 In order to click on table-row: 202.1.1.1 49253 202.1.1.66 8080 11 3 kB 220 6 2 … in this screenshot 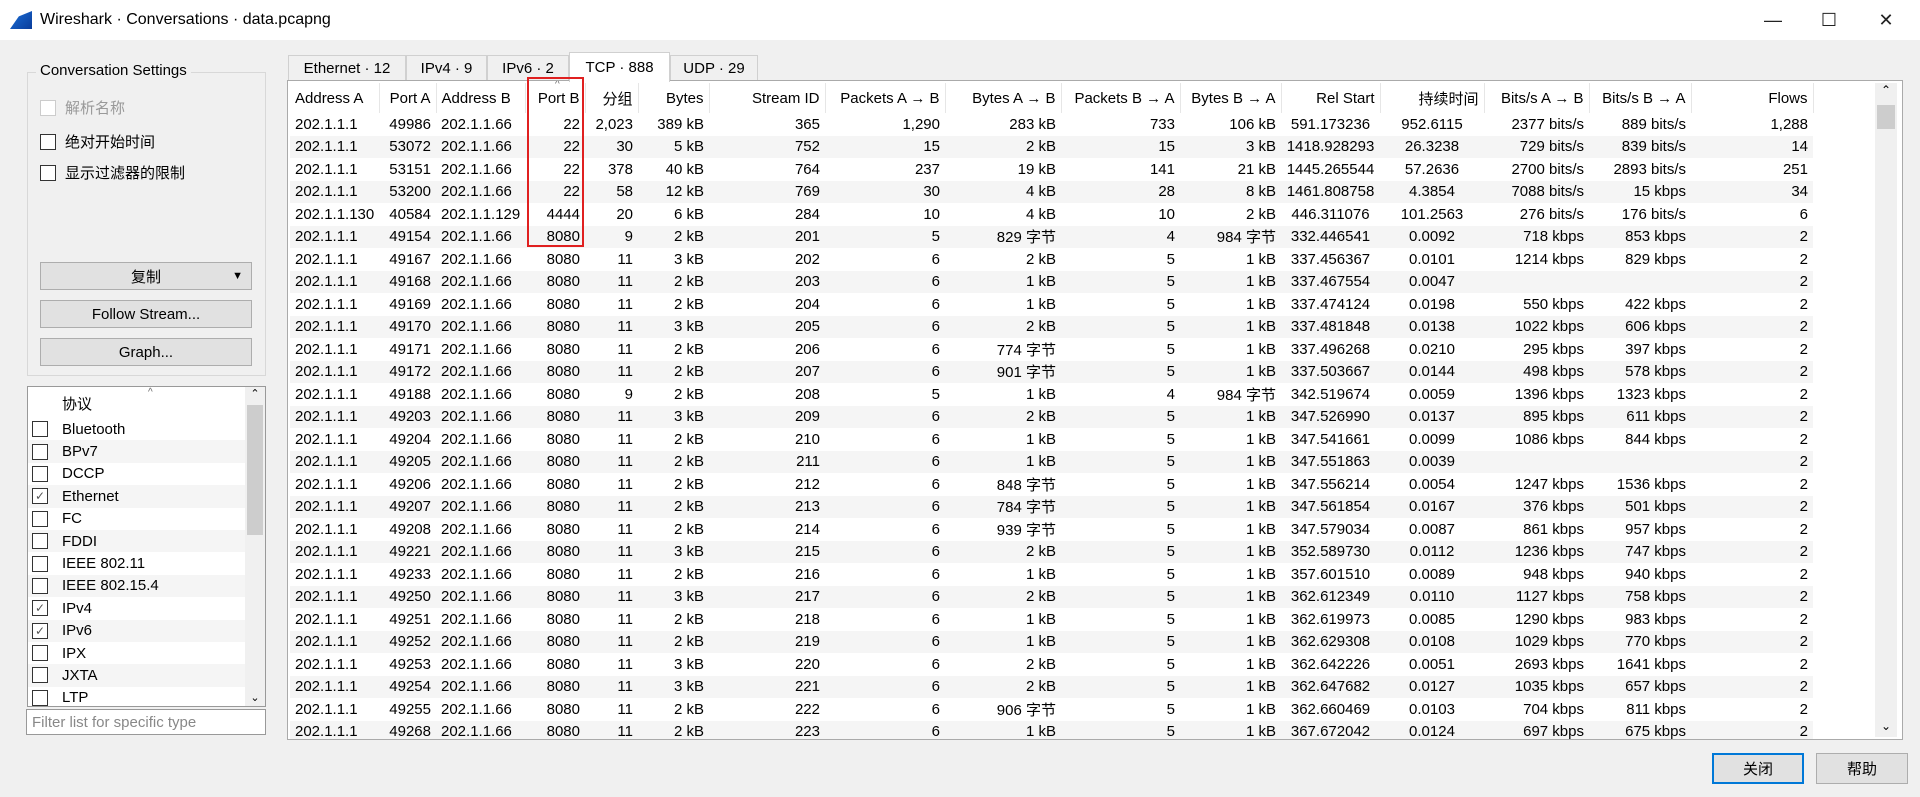, I will do `click(1051, 664)`.